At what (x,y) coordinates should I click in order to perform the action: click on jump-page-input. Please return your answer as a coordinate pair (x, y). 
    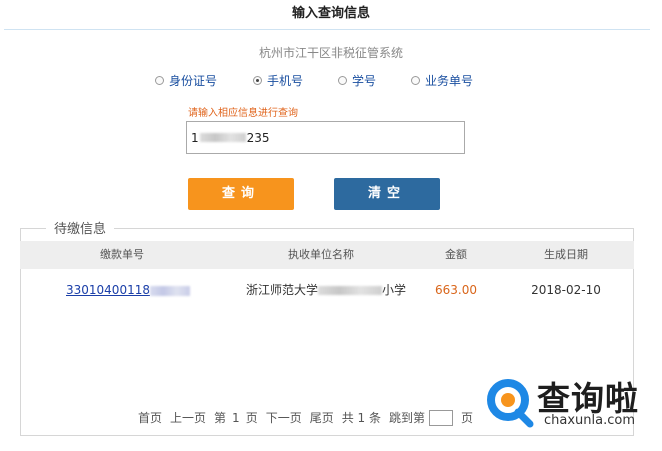
    Looking at the image, I should click on (441, 417).